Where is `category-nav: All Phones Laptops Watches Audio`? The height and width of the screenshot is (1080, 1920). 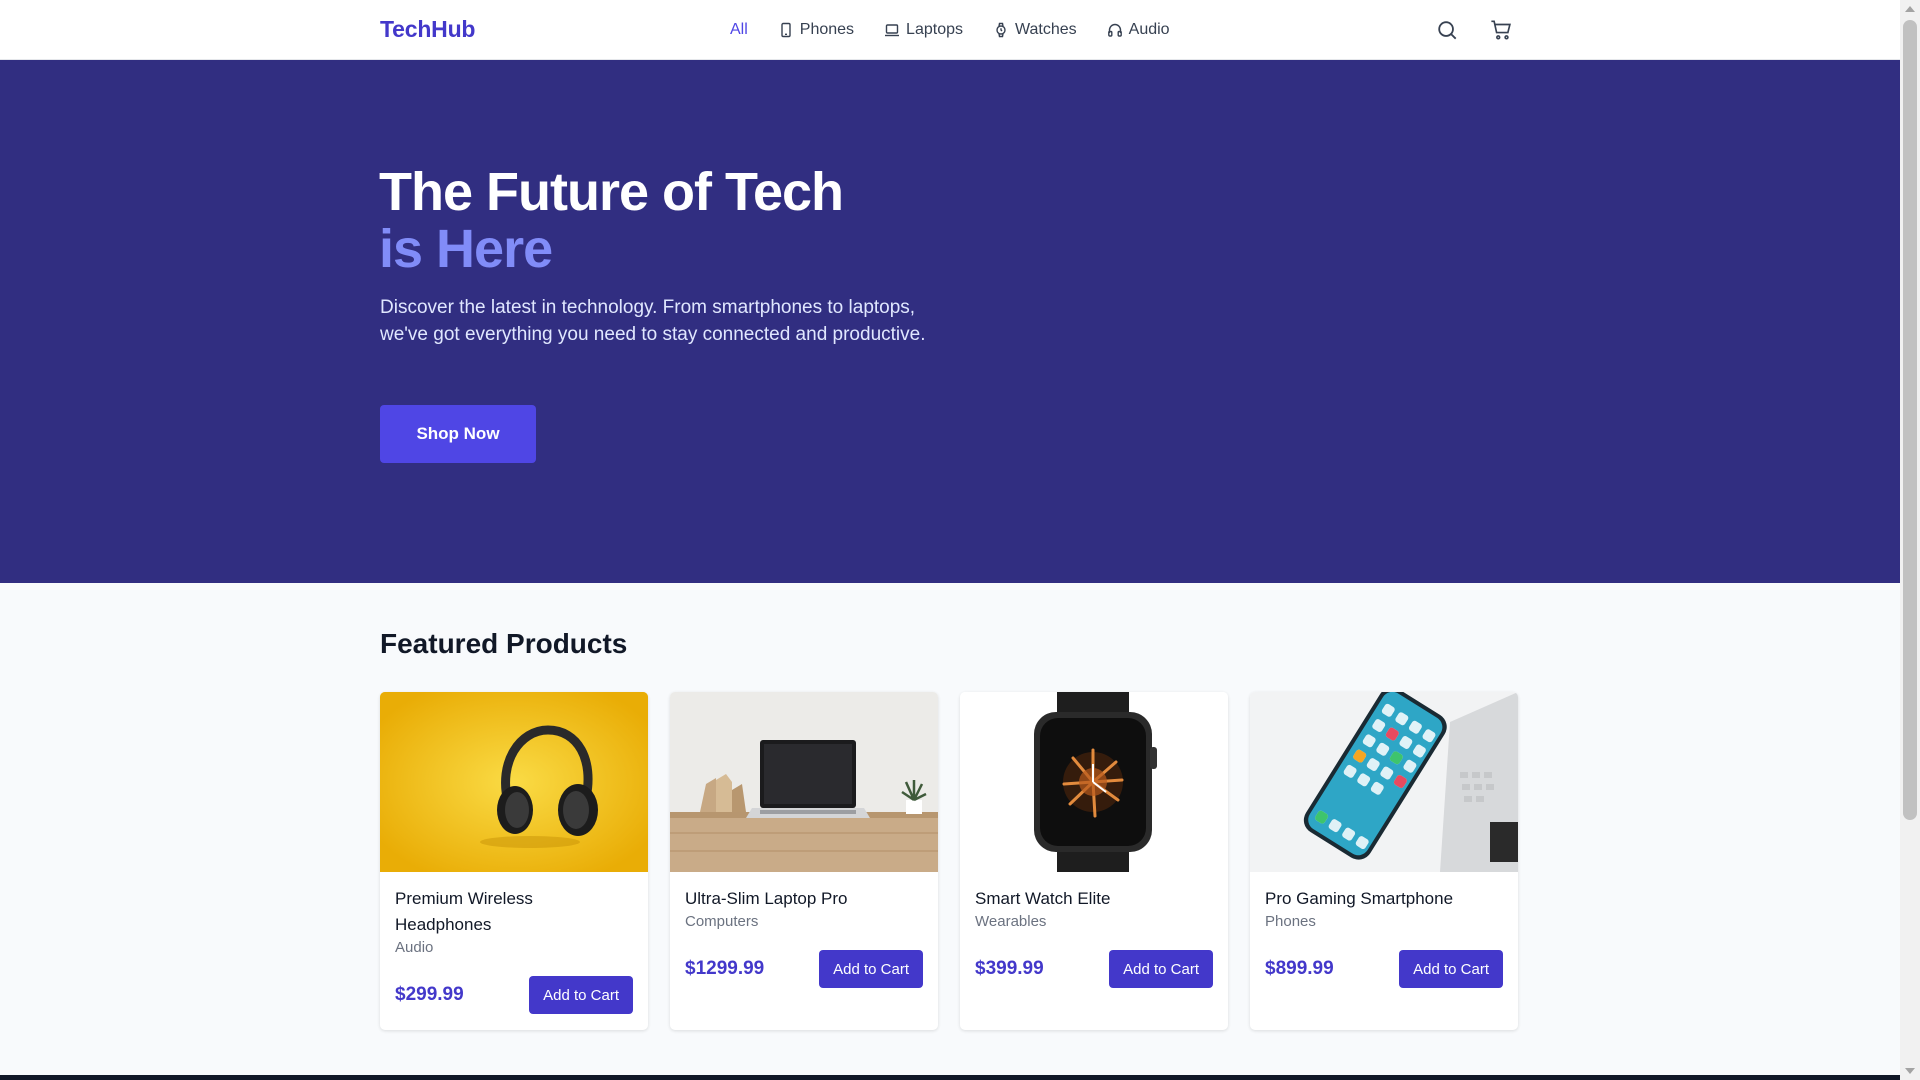
category-nav: All Phones Laptops Watches Audio is located at coordinates (950, 30).